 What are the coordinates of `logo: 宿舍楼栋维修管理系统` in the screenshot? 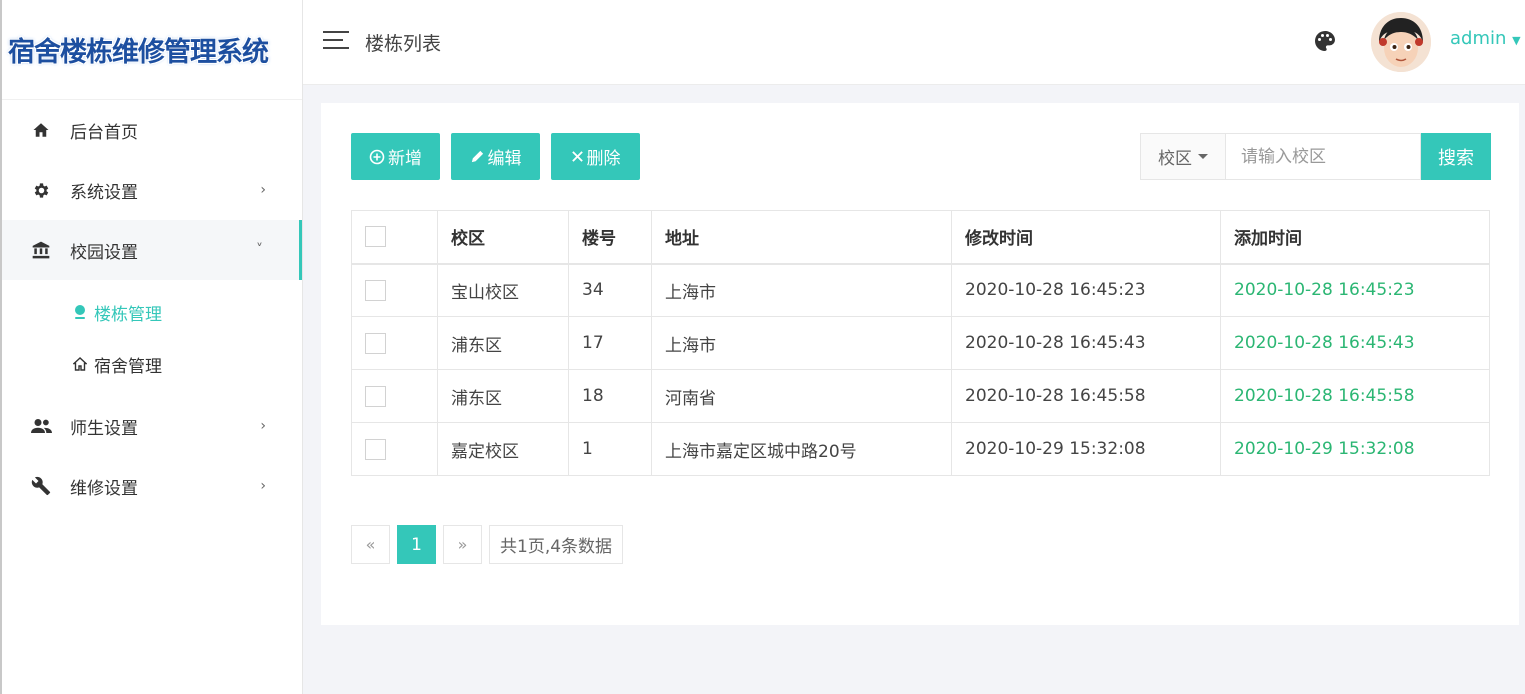 It's located at (152, 50).